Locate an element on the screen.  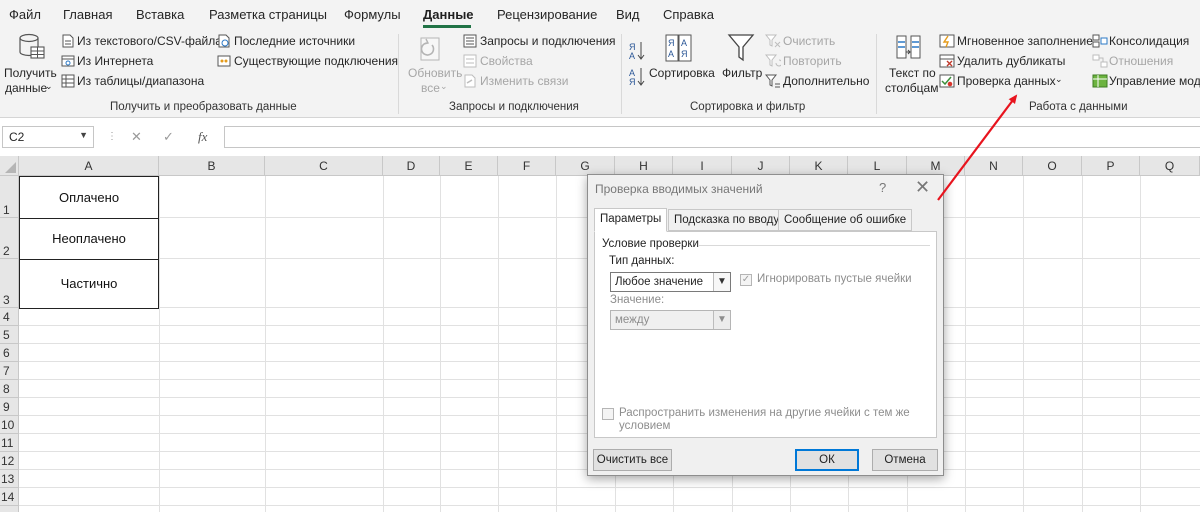
from-table-range-button: Из таблицы/диапазона is located at coordinates (140, 81).